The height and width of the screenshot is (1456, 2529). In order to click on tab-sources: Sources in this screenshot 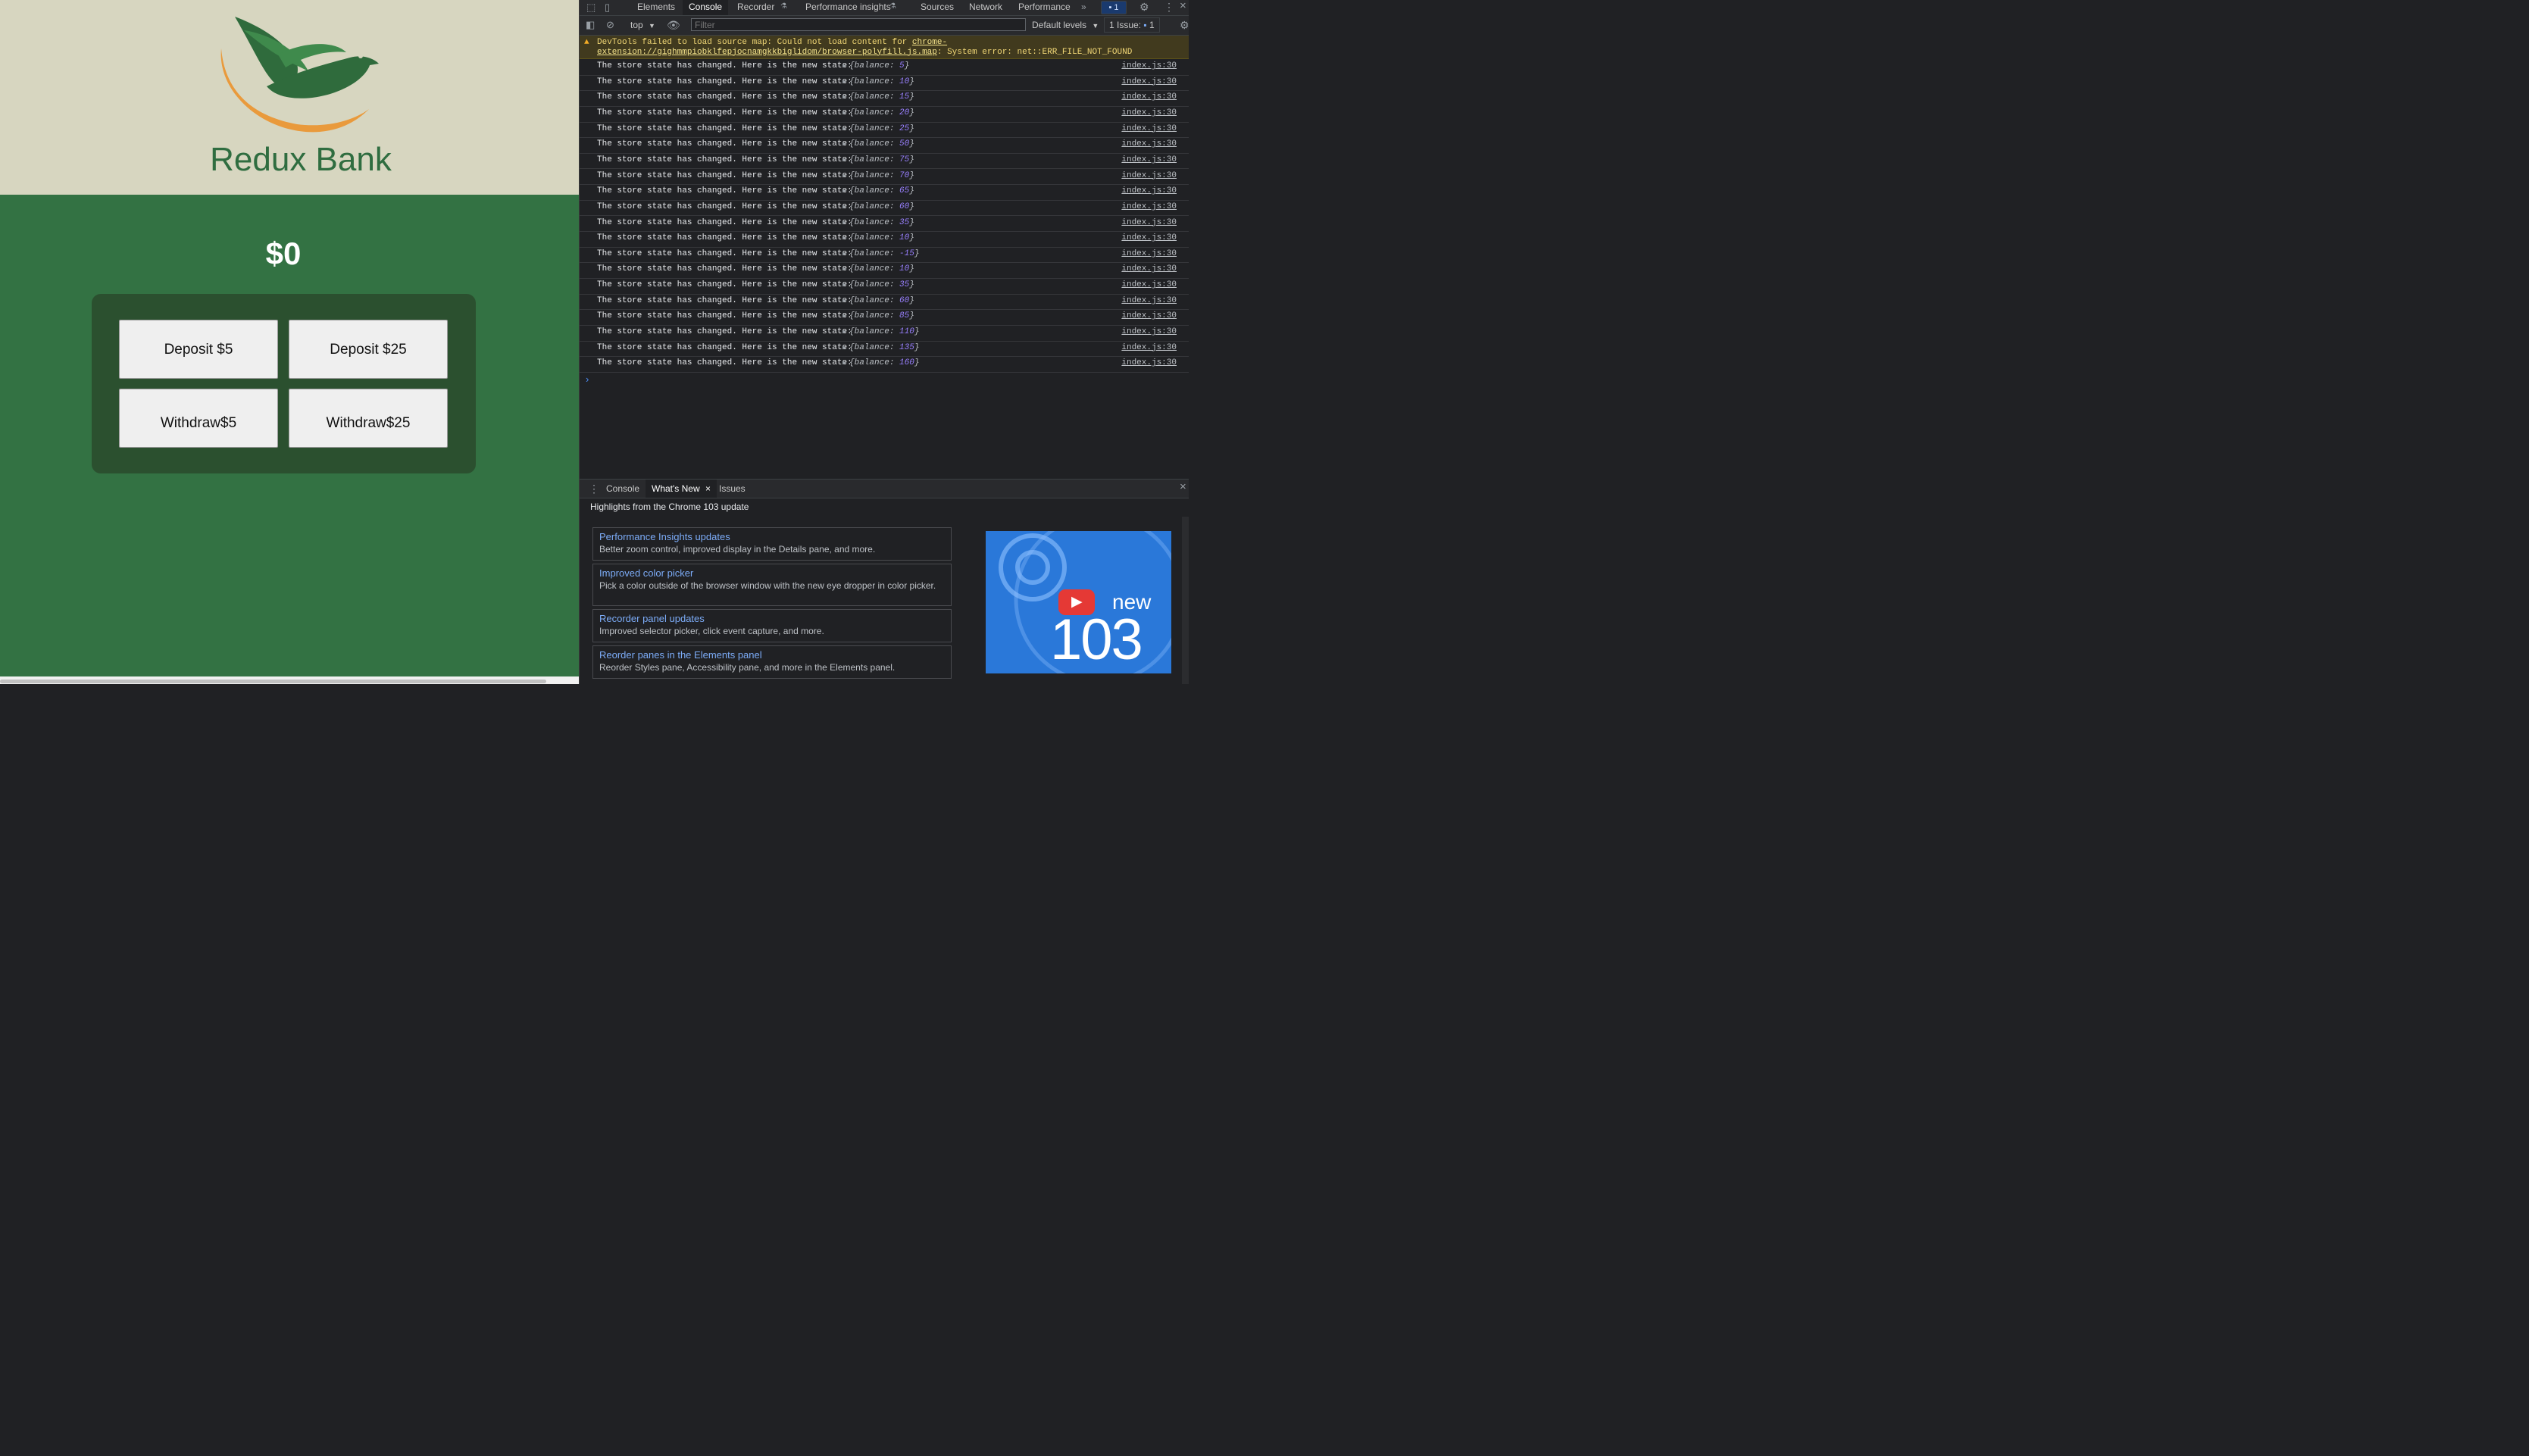, I will do `click(937, 7)`.